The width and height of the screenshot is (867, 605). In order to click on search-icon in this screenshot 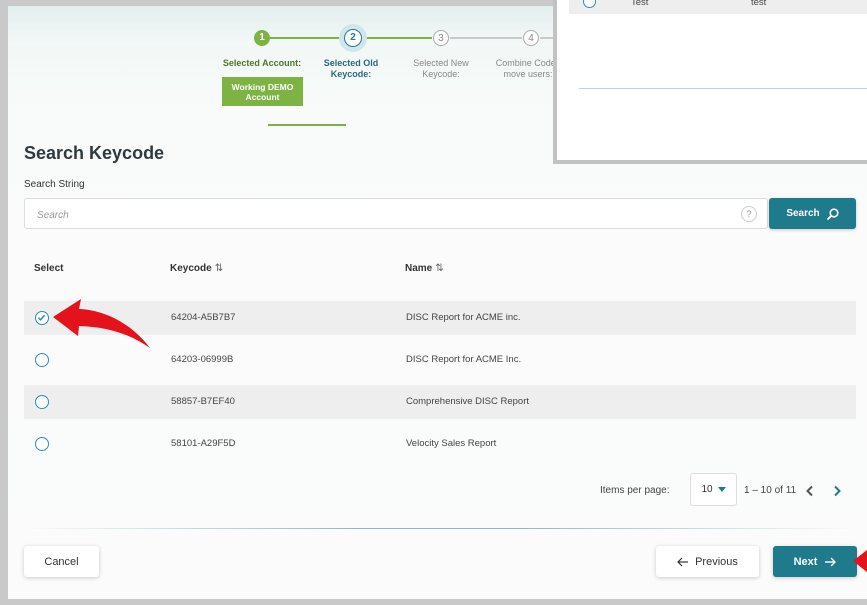, I will do `click(832, 213)`.